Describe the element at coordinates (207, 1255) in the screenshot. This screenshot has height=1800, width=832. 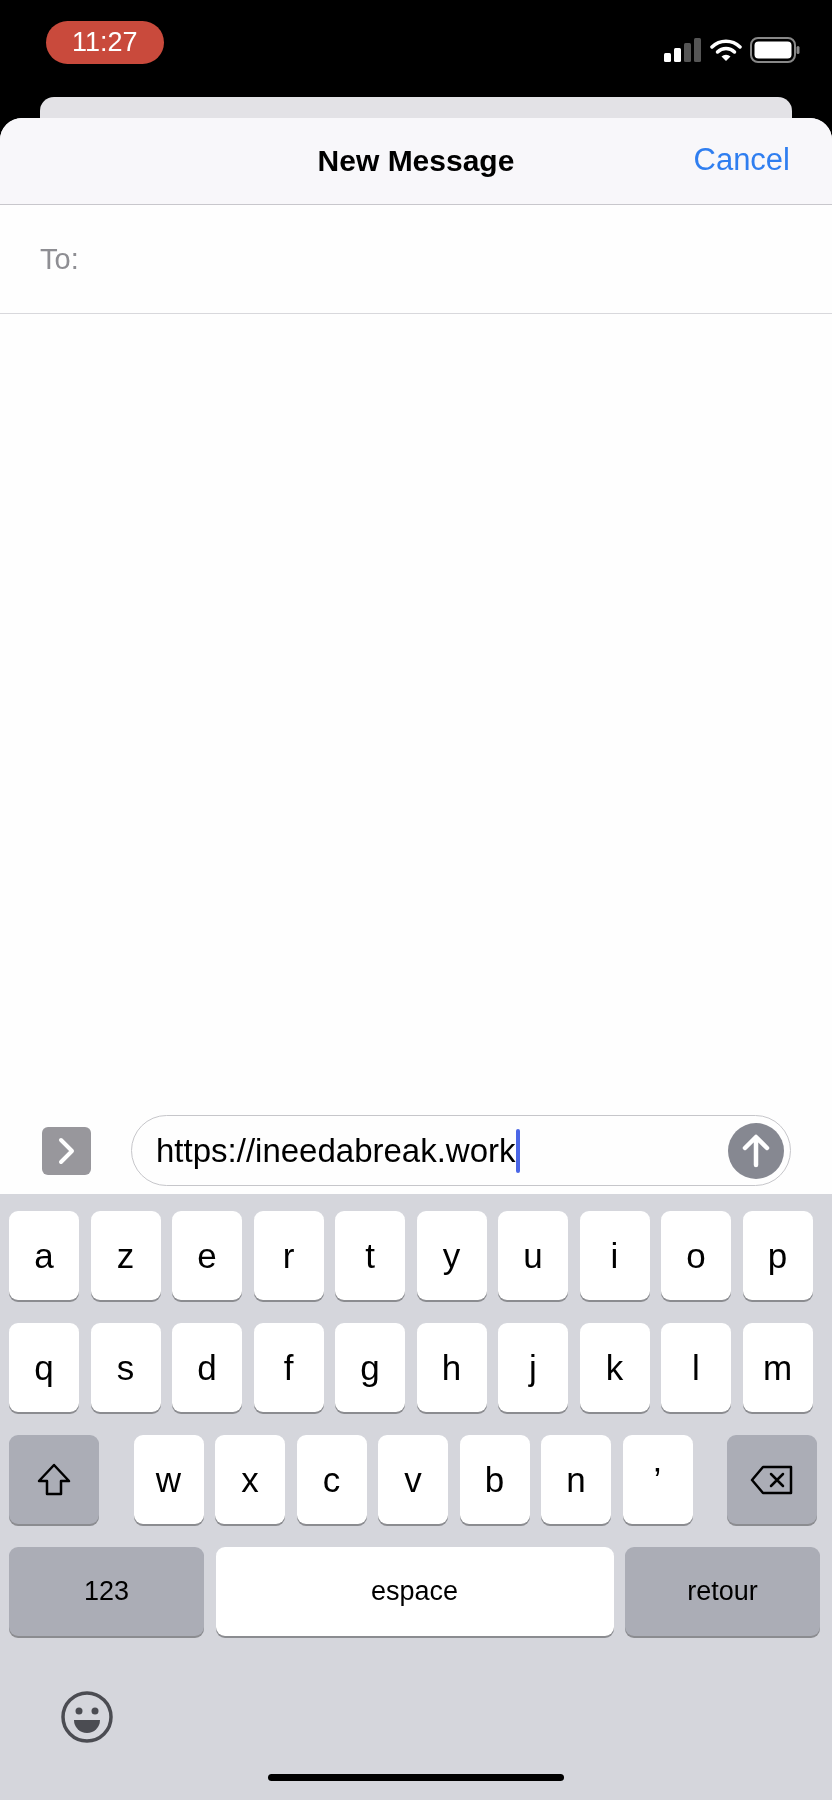
I see `letter-key: e` at that location.